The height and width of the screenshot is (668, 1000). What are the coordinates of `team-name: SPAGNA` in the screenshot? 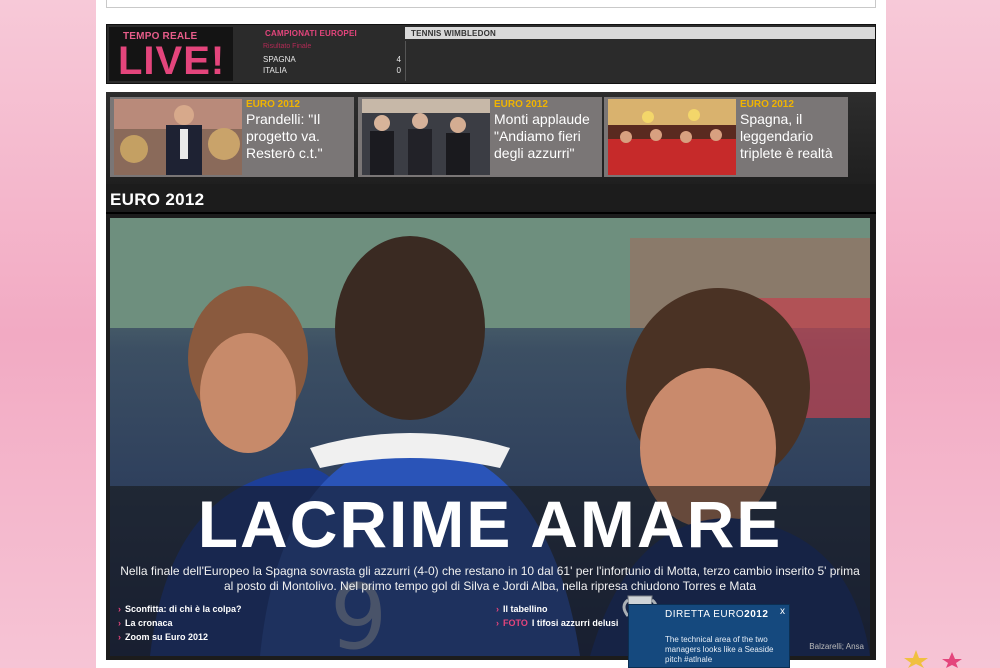 It's located at (279, 59).